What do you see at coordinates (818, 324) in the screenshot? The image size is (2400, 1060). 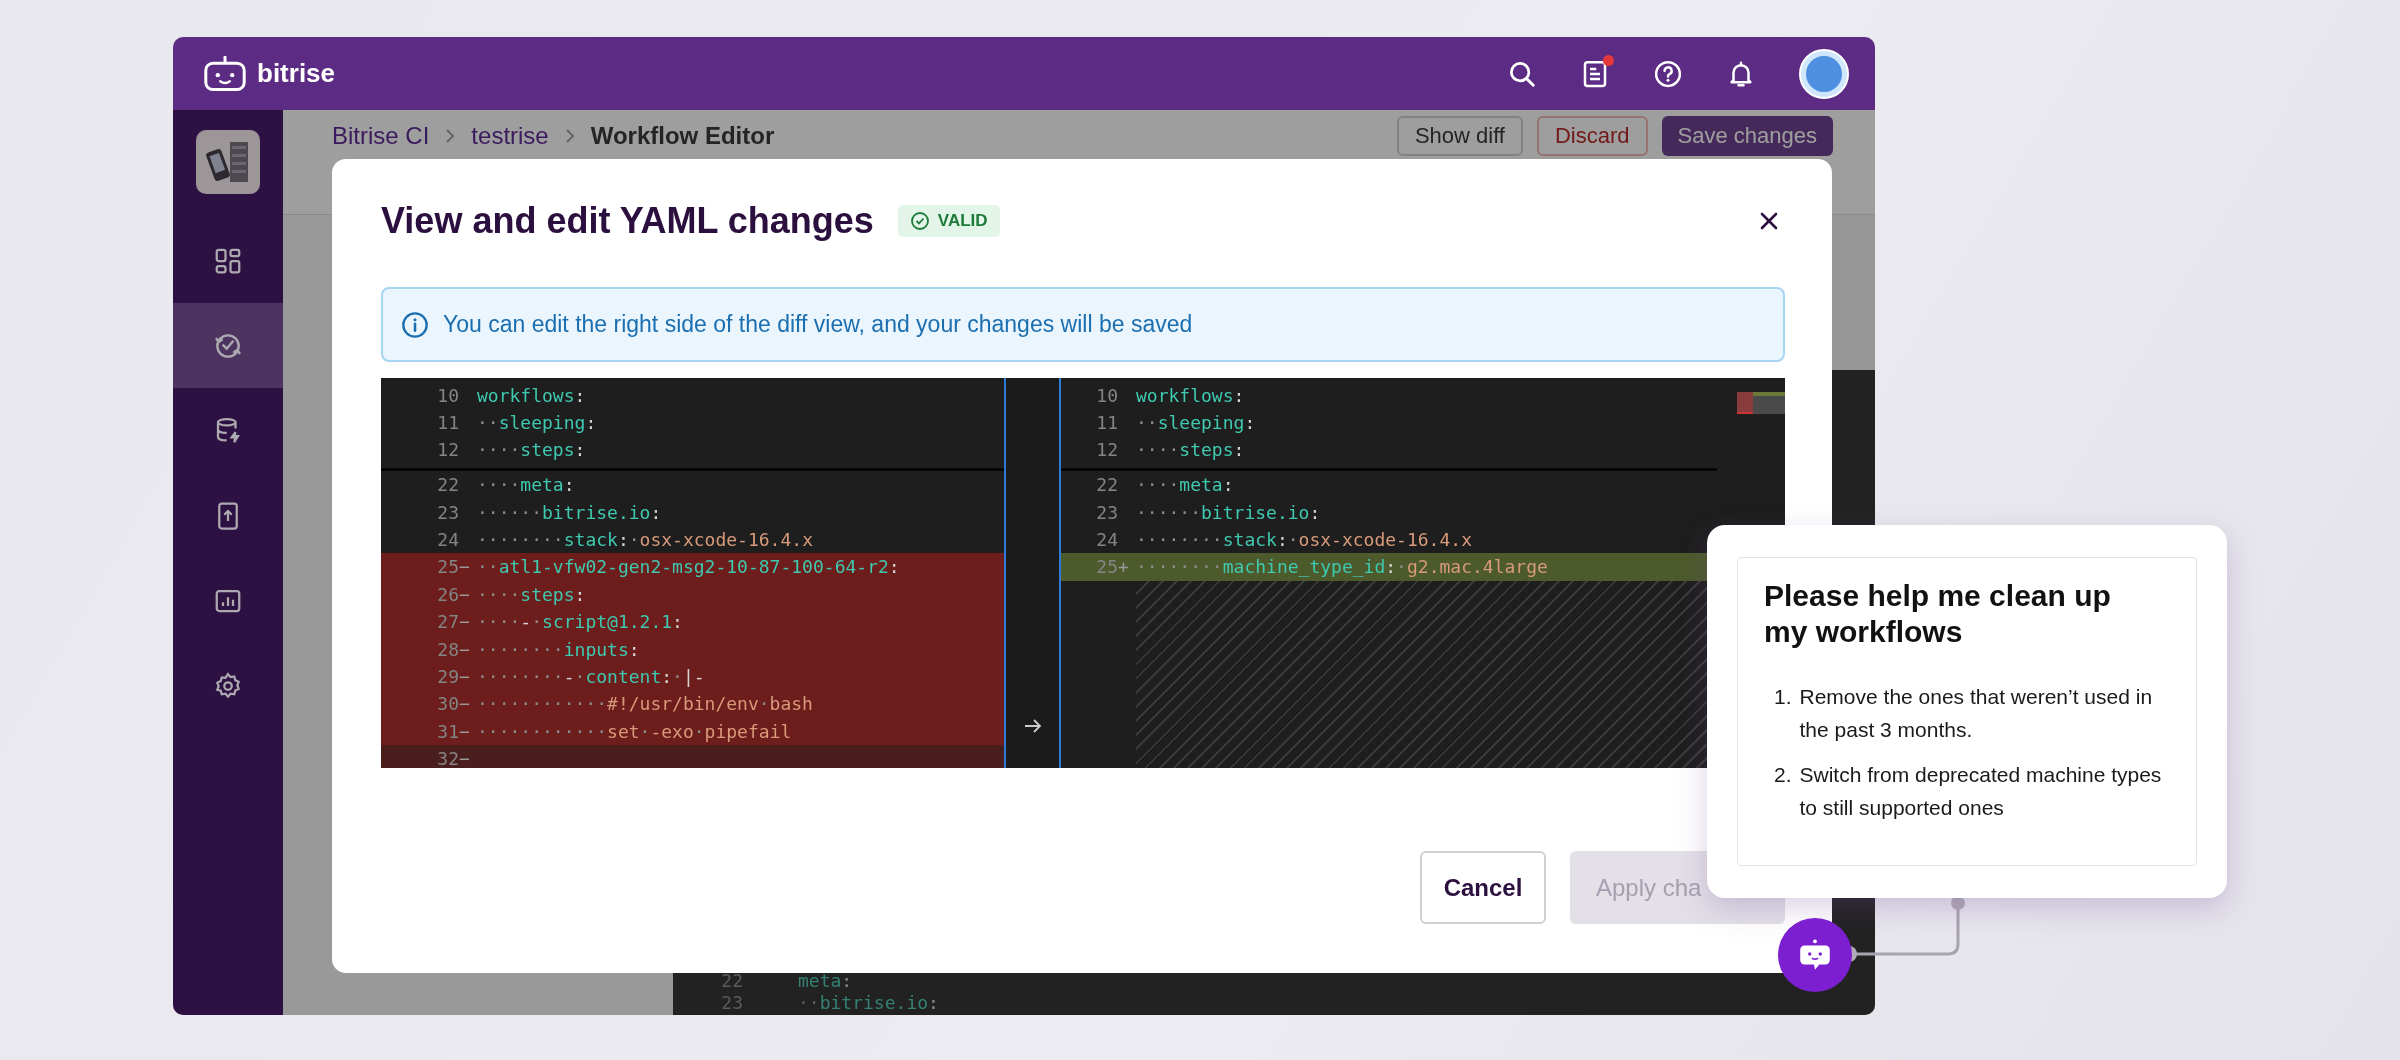 I see `info-text: You can edit the right side of the diff view, and your changes will be saved` at bounding box center [818, 324].